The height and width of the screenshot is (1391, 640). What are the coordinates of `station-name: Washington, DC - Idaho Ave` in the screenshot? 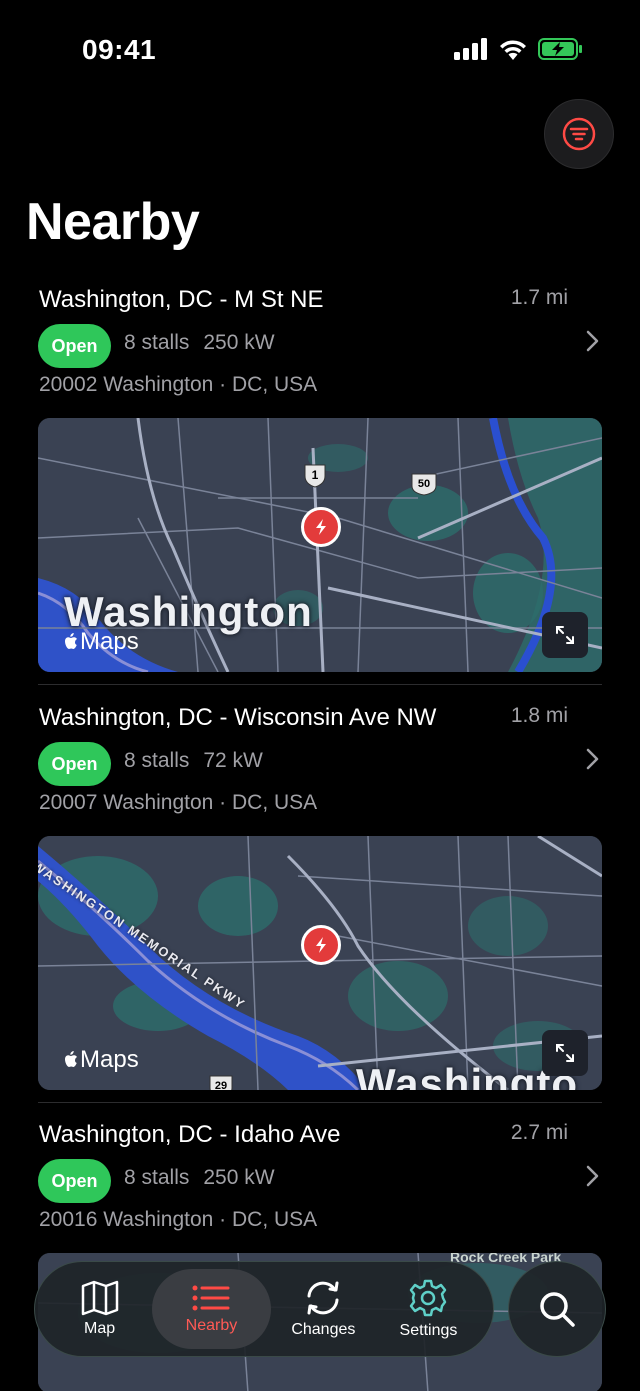 It's located at (190, 1134).